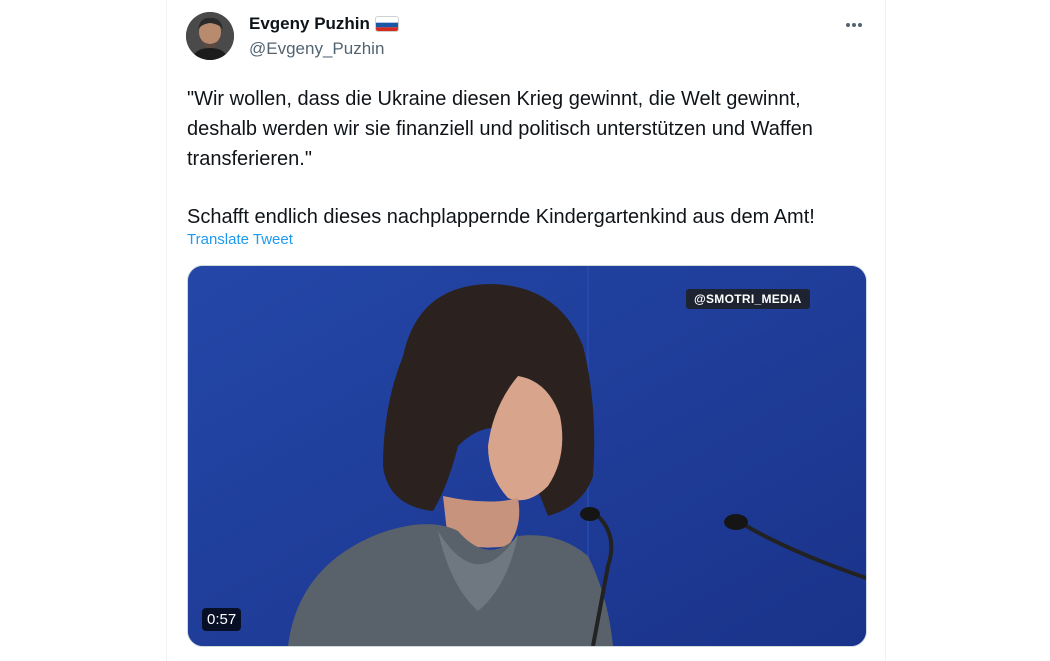 The height and width of the screenshot is (661, 1050). I want to click on author-name-text: Evgeny Puzhin, so click(309, 23).